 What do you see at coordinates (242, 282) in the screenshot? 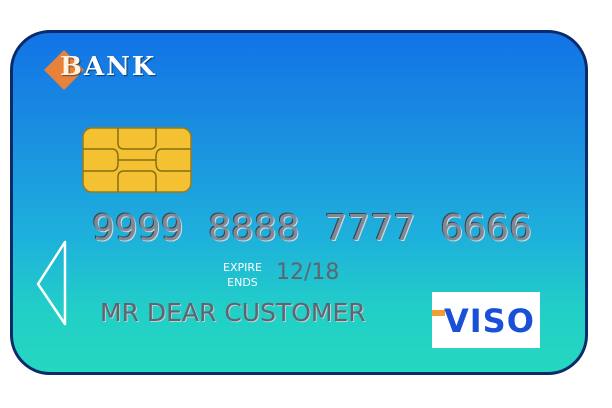
I see `expire-label-line2: ENDS` at bounding box center [242, 282].